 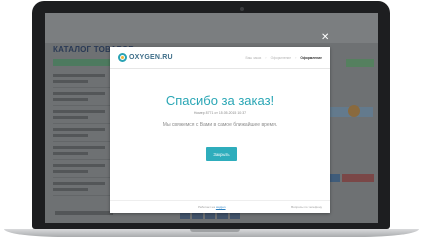 I want to click on step-2: Оформление, so click(x=281, y=57).